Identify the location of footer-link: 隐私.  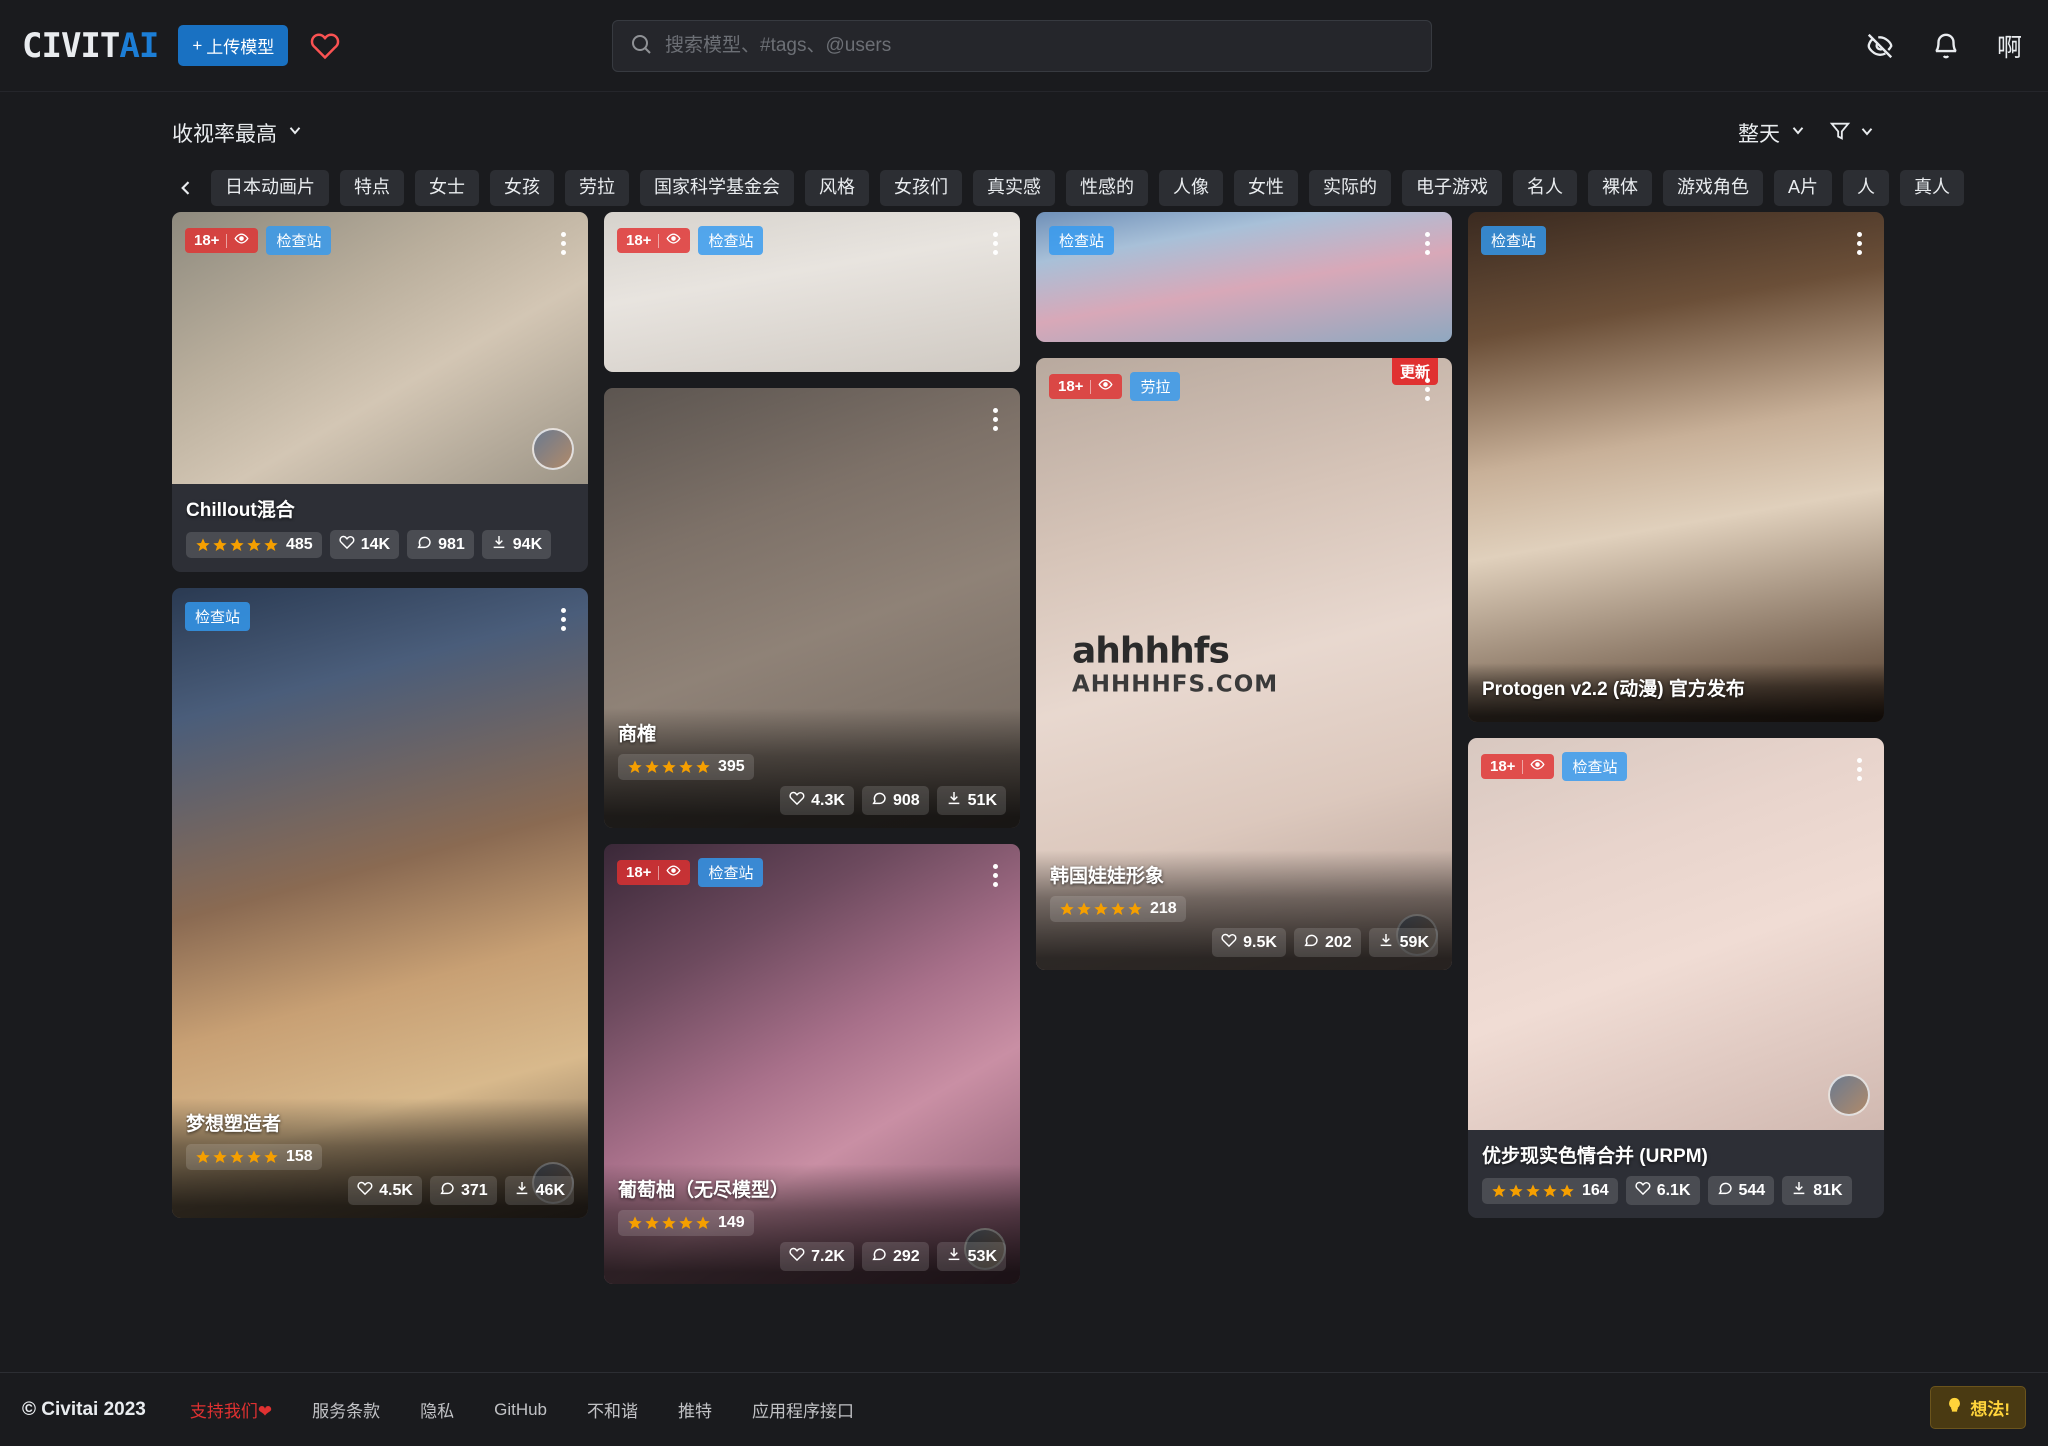
(437, 1409).